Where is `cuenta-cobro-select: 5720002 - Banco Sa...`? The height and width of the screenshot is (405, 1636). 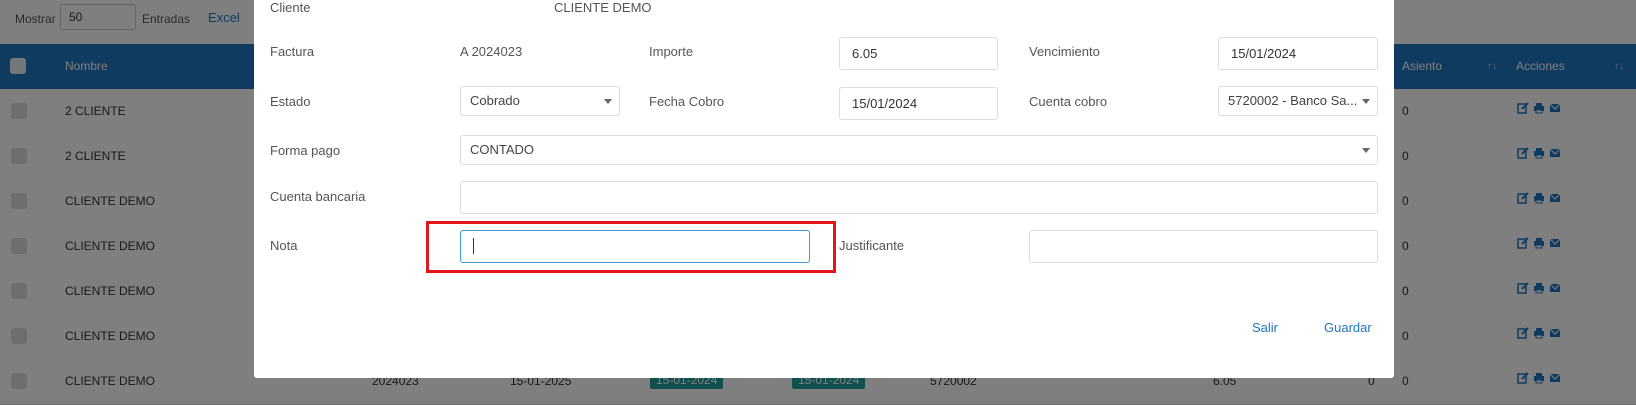 cuenta-cobro-select: 5720002 - Banco Sa... is located at coordinates (1298, 101).